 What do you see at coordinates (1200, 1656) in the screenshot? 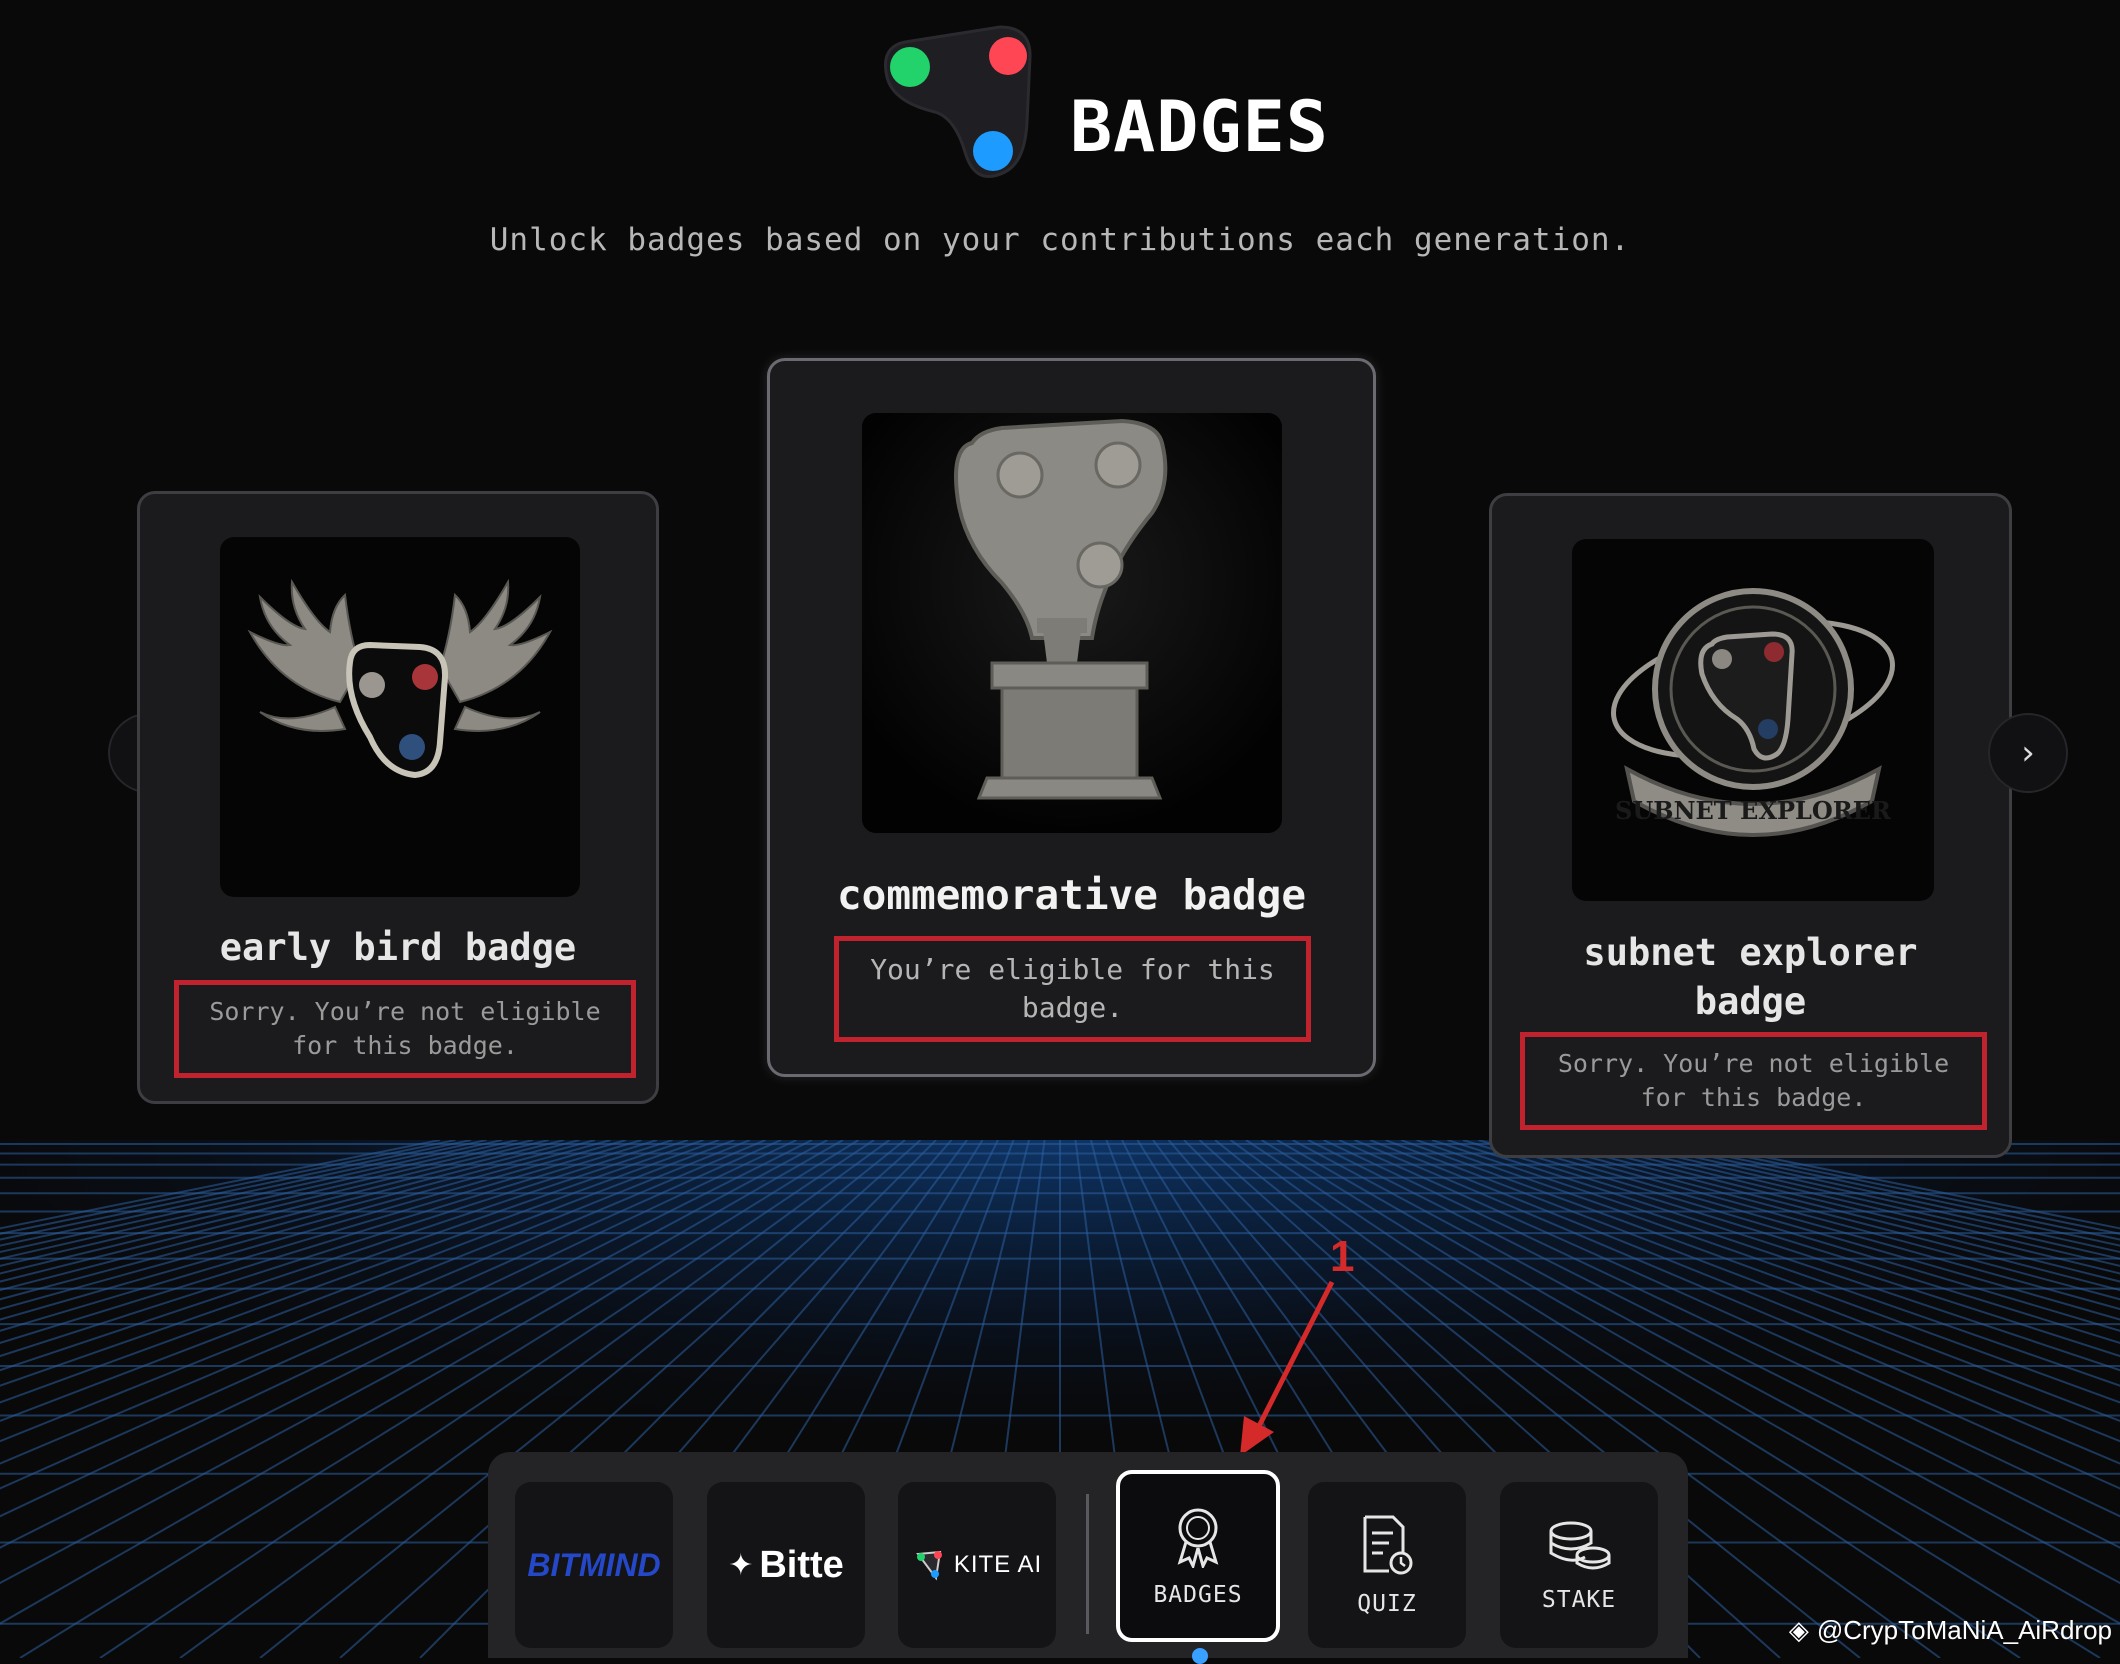
I see `active-indicator-dot` at bounding box center [1200, 1656].